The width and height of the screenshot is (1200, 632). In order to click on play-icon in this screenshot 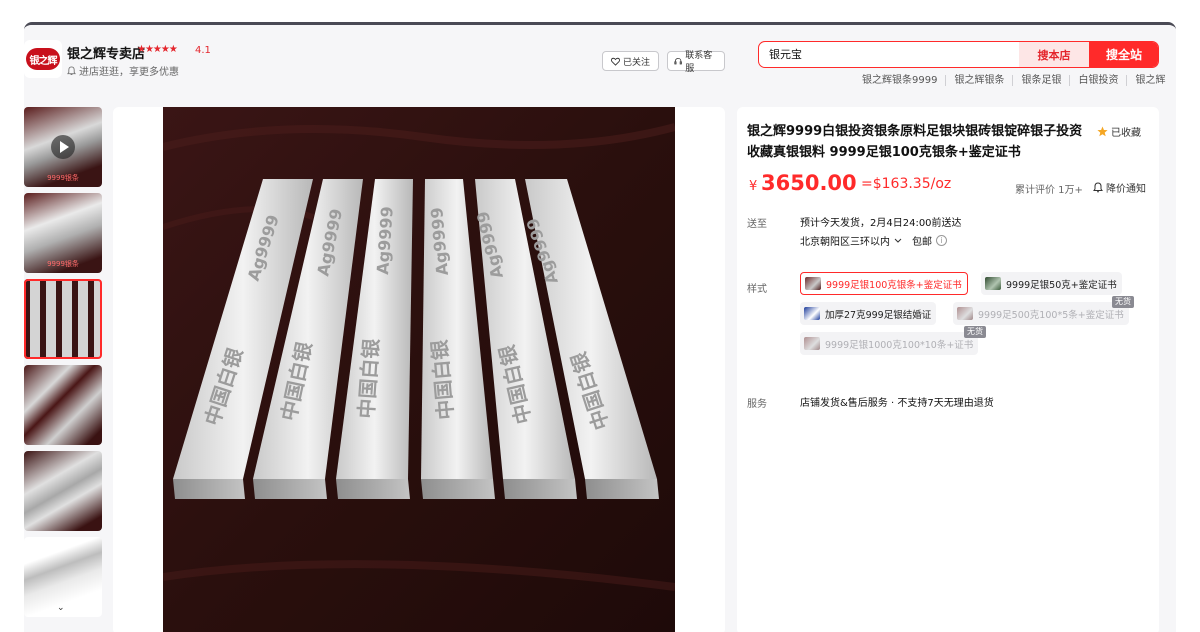, I will do `click(63, 147)`.